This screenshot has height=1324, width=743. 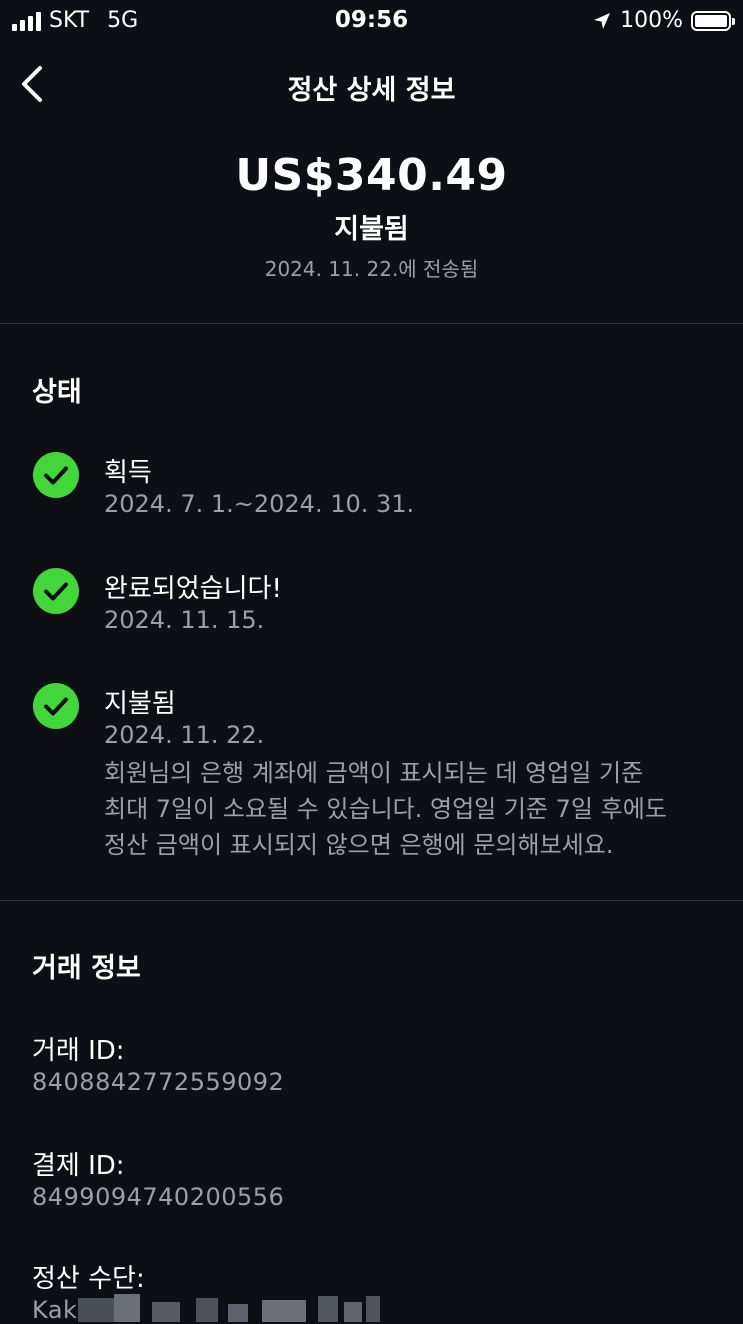 I want to click on payout-status: 지불됨, so click(x=371, y=229).